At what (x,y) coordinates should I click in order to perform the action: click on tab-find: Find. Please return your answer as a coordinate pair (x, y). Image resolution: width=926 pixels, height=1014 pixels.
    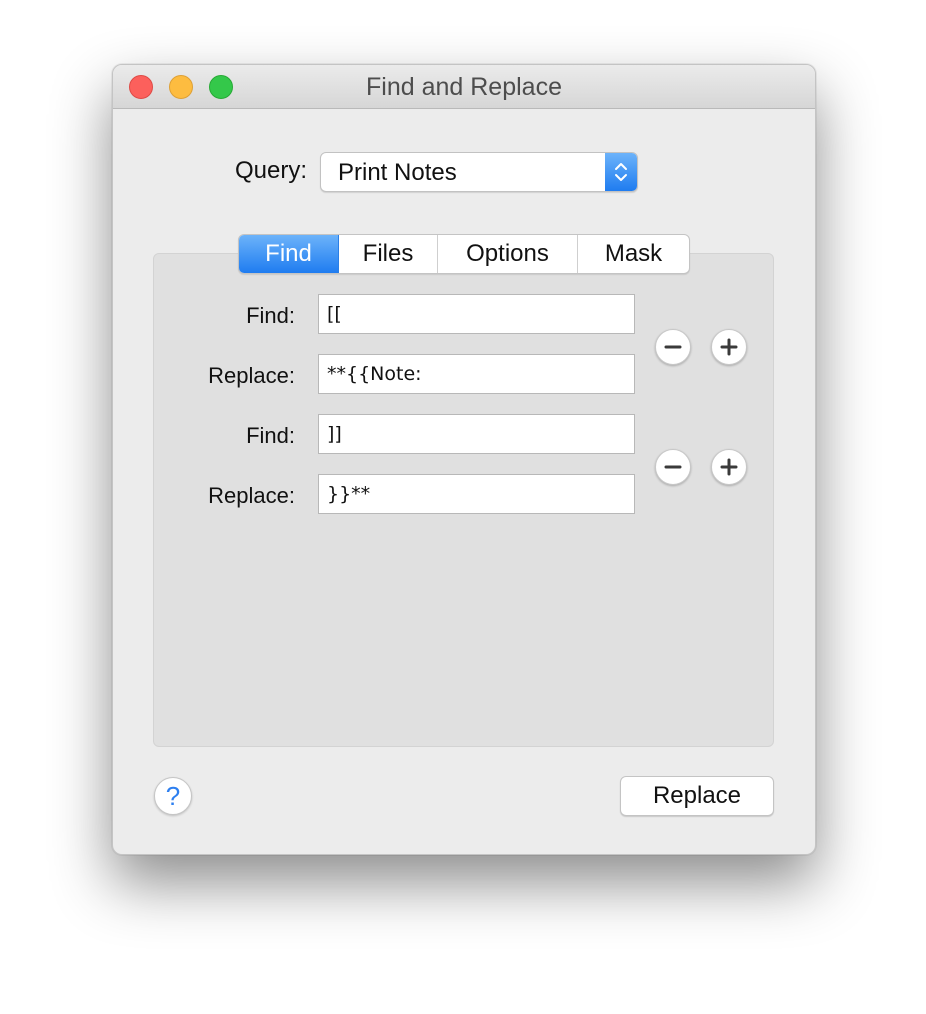
    Looking at the image, I should click on (289, 254).